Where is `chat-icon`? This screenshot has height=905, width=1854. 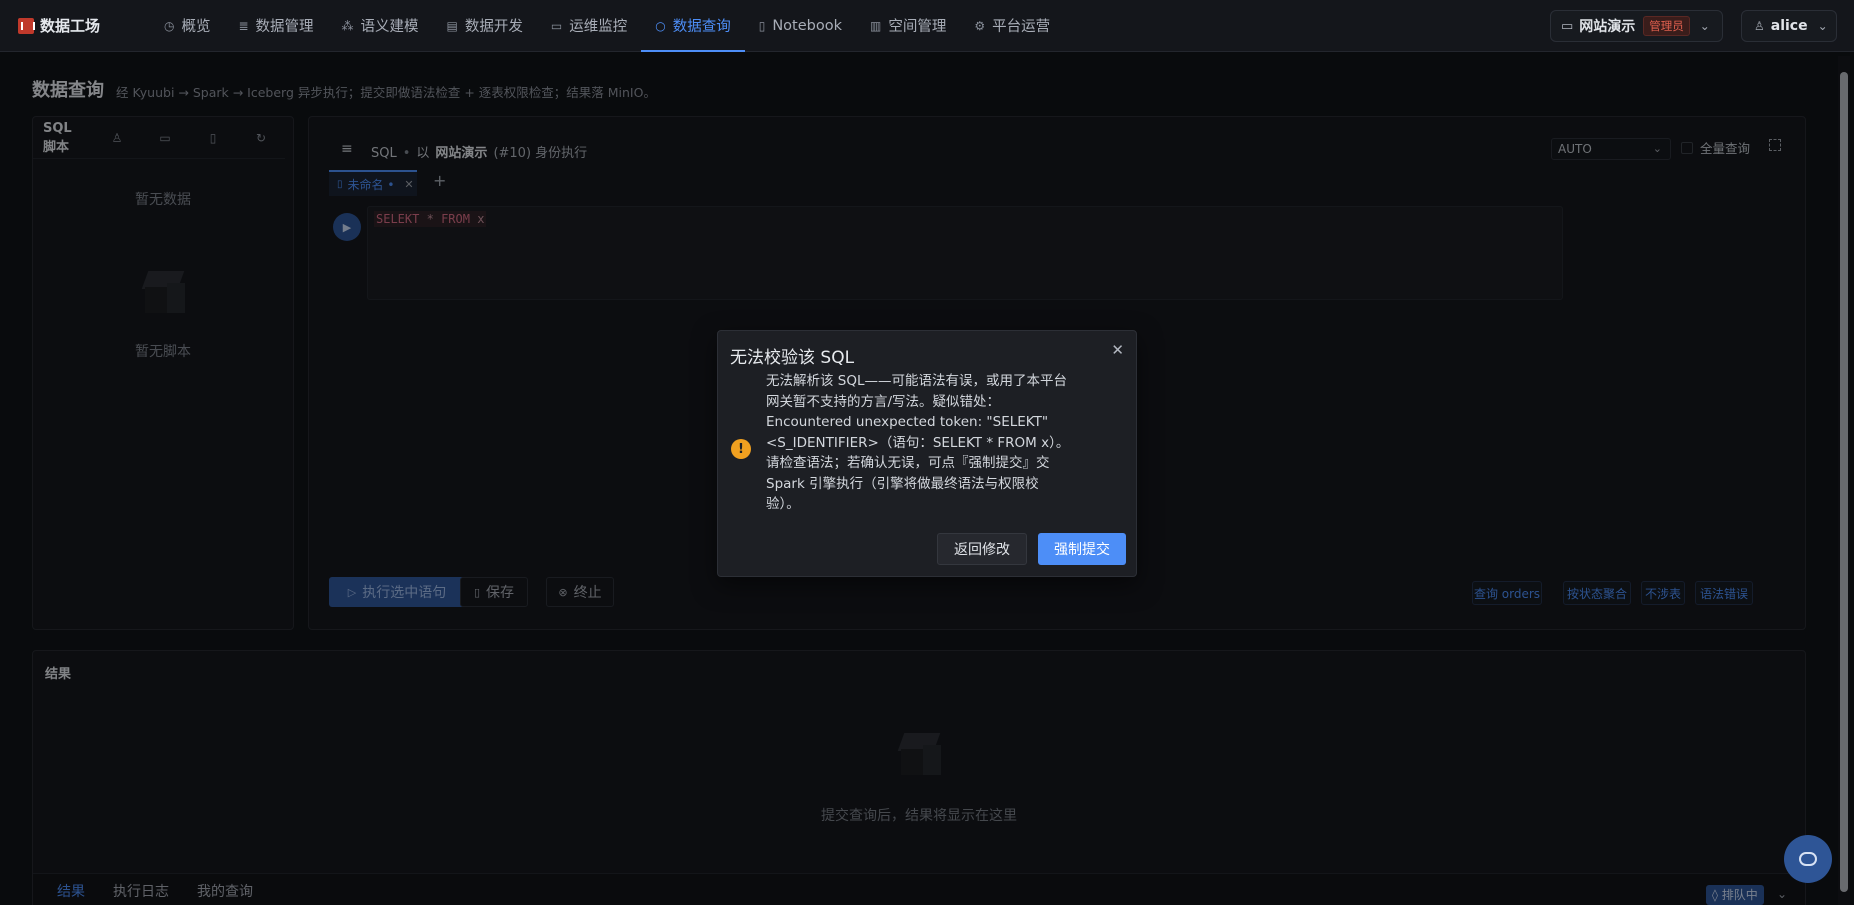 chat-icon is located at coordinates (1808, 859).